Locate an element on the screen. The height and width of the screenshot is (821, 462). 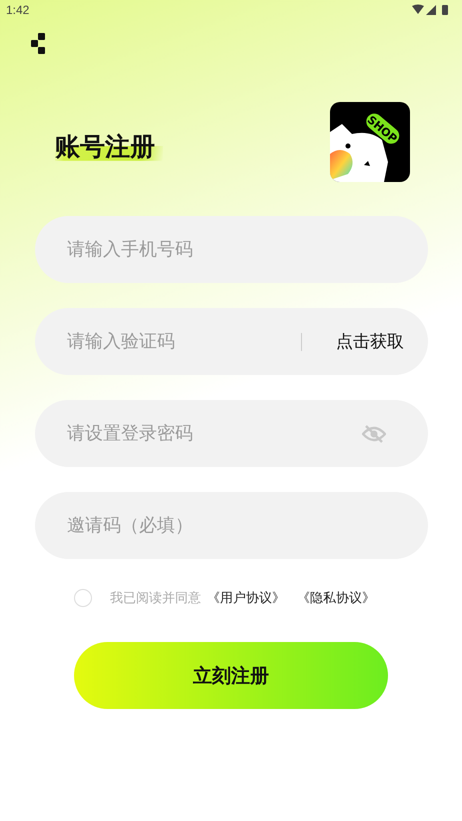
text-input: 邀请码（必填） is located at coordinates (231, 525).